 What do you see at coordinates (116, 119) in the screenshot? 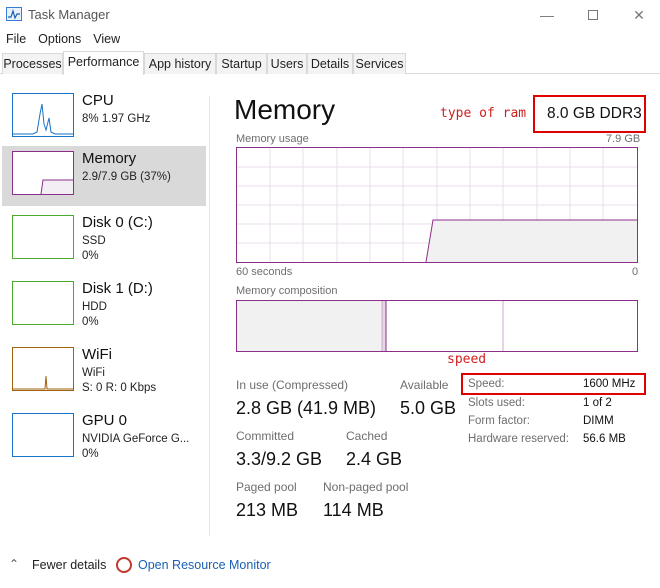
I see `sidebar-item-detail: 8% 1.97 GHz` at bounding box center [116, 119].